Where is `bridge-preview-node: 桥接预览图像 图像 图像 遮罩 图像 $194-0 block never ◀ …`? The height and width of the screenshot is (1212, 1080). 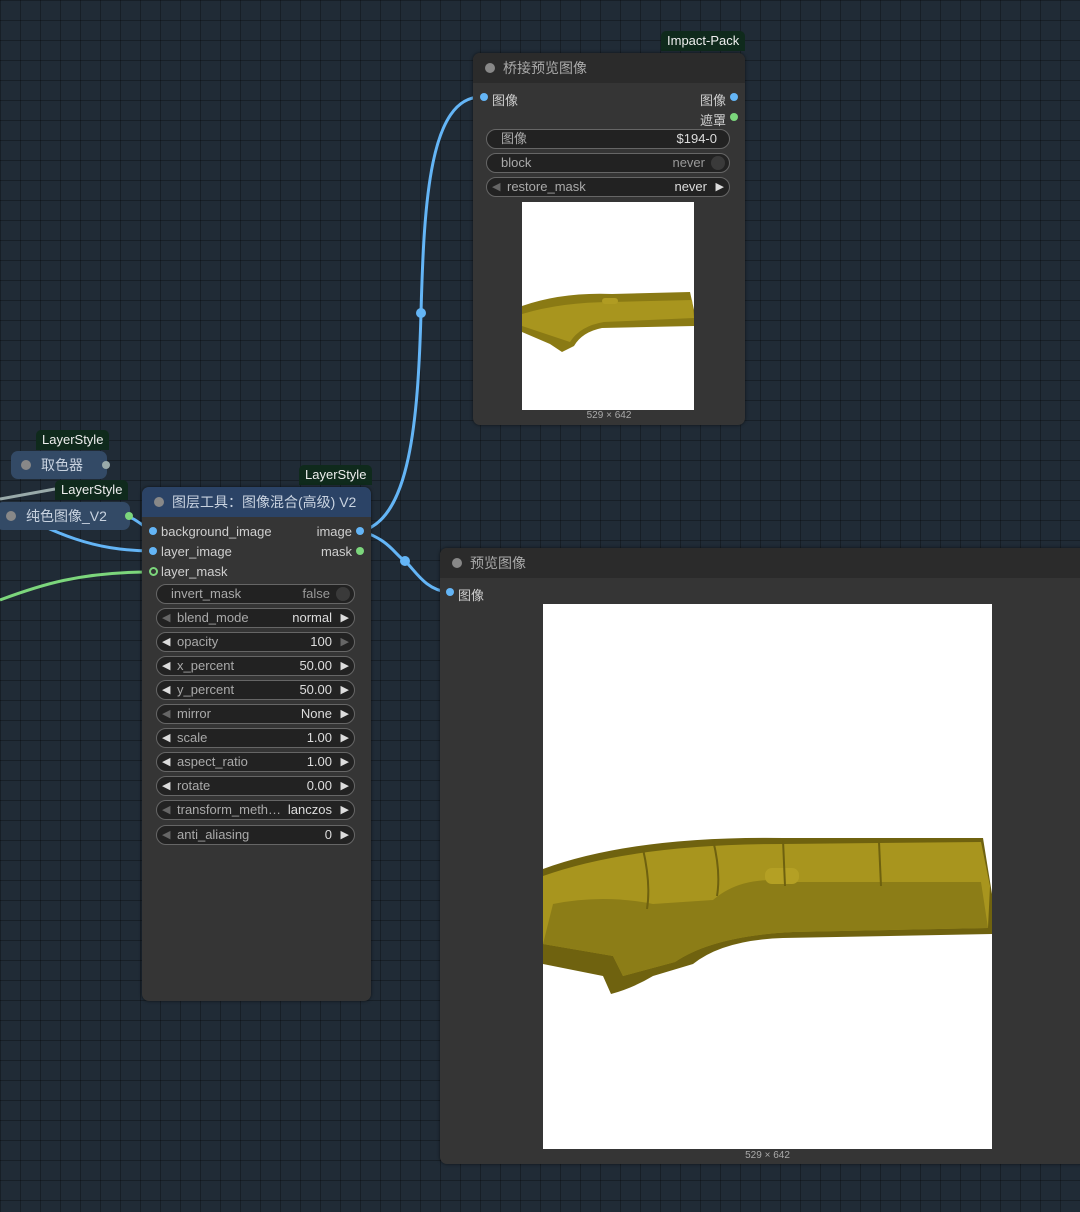 bridge-preview-node: 桥接预览图像 图像 图像 遮罩 图像 $194-0 block never ◀ … is located at coordinates (609, 239).